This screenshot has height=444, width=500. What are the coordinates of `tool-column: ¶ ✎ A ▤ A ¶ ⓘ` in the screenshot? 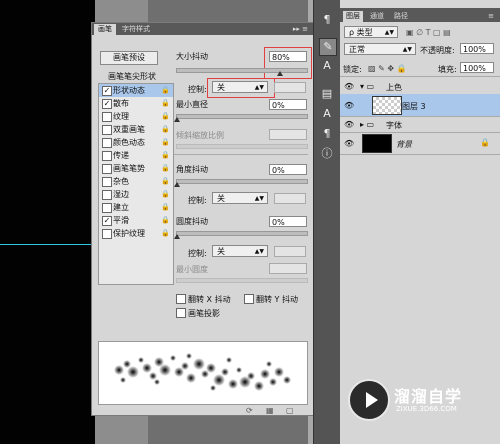 It's located at (327, 222).